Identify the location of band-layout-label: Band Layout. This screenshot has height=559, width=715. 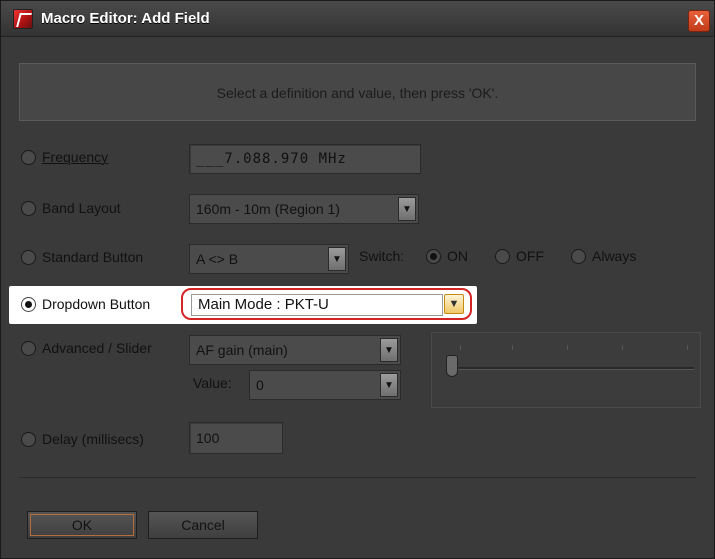
(81, 208).